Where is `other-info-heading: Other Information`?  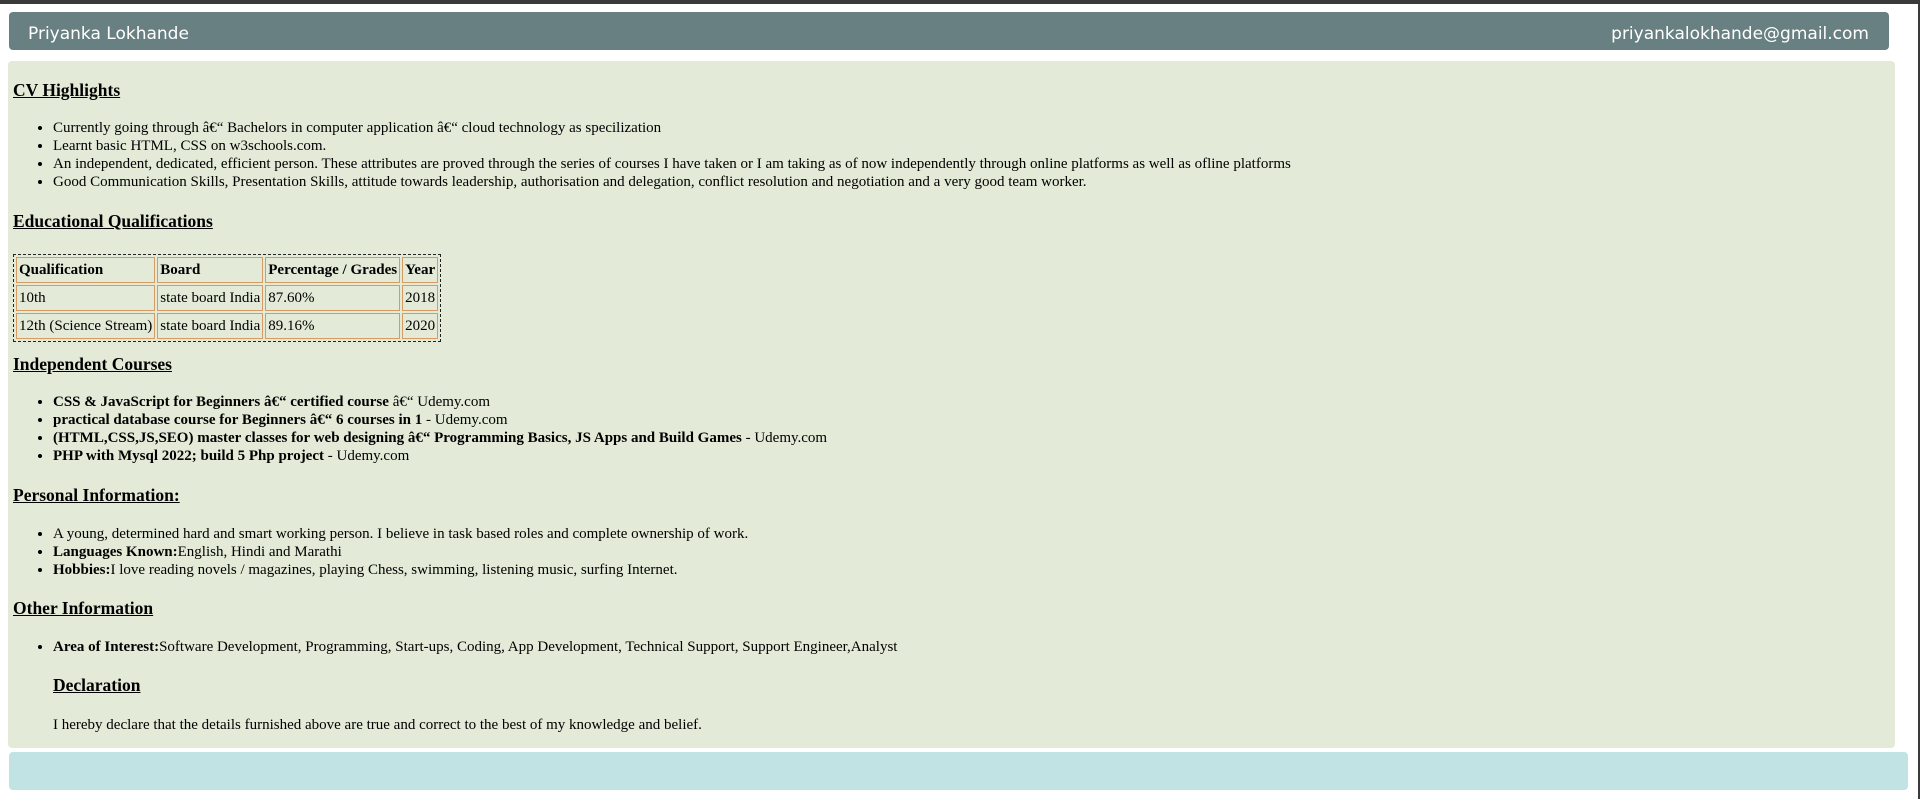 other-info-heading: Other Information is located at coordinates (83, 608).